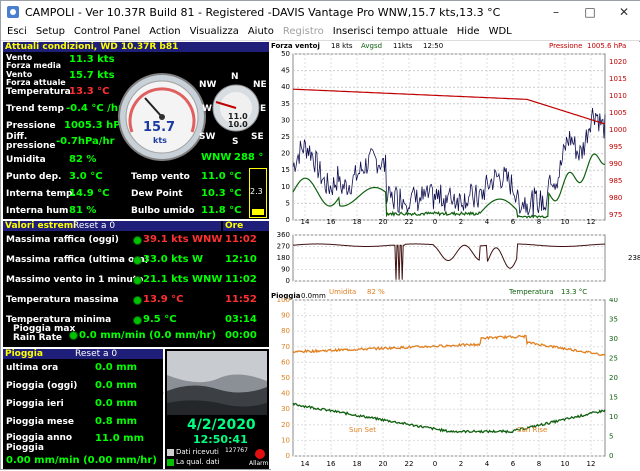  I want to click on temp-trend-value: -0.4 °C /hr, so click(94, 108).